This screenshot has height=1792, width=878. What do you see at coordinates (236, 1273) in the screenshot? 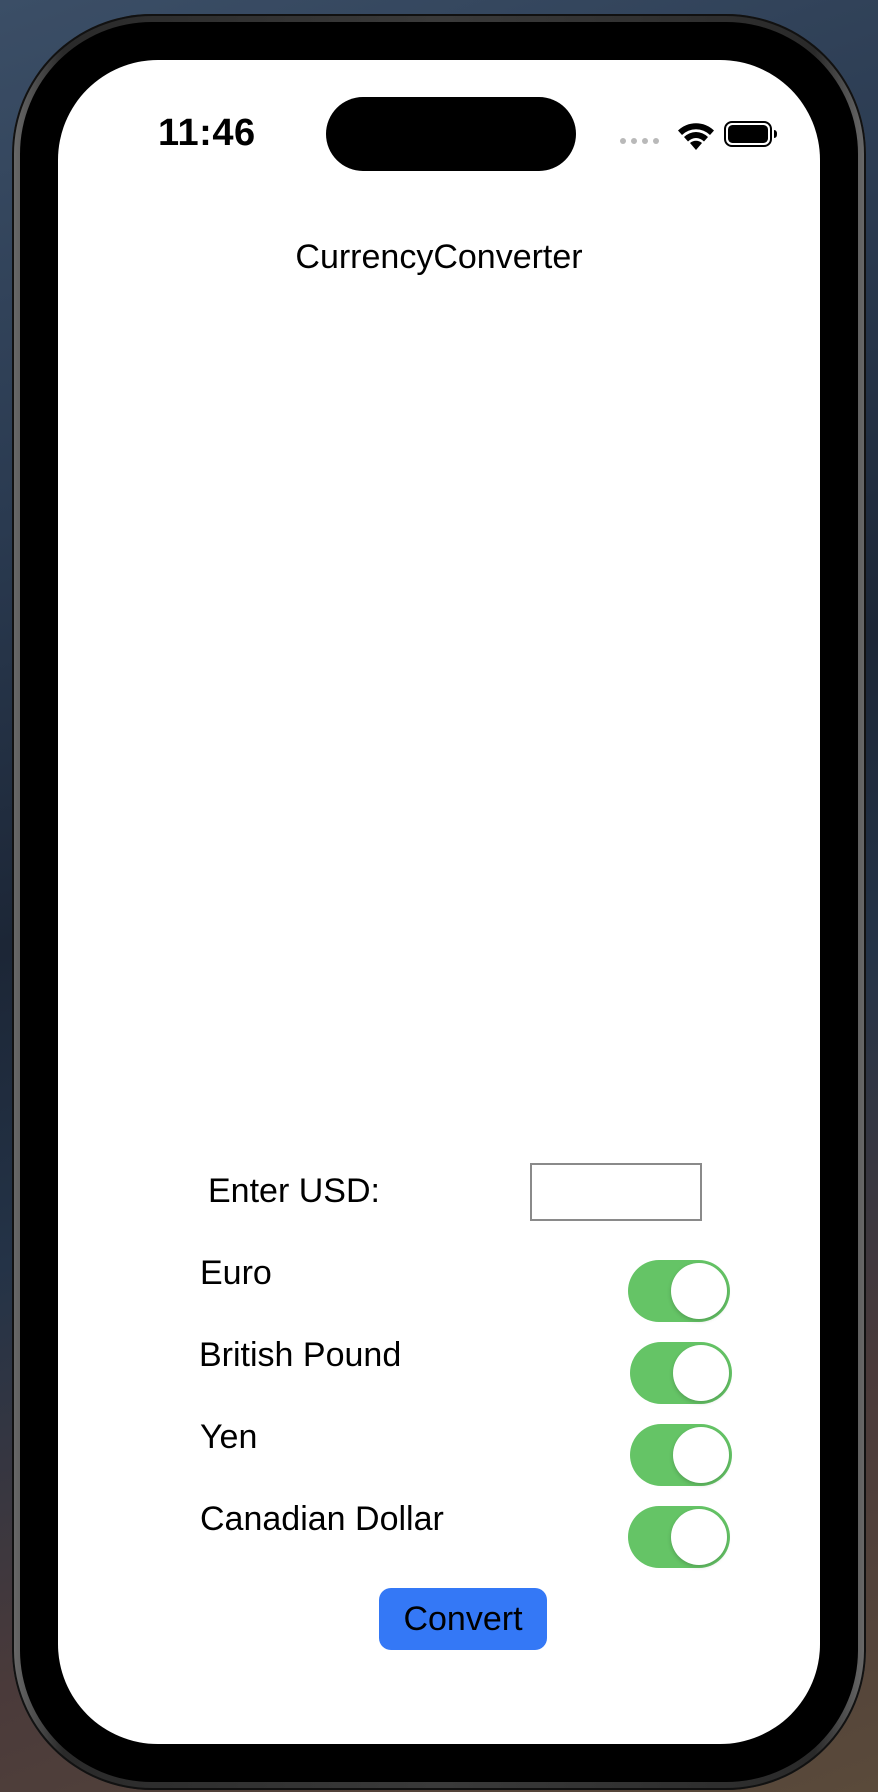
I see `currency-label-euro: Euro` at bounding box center [236, 1273].